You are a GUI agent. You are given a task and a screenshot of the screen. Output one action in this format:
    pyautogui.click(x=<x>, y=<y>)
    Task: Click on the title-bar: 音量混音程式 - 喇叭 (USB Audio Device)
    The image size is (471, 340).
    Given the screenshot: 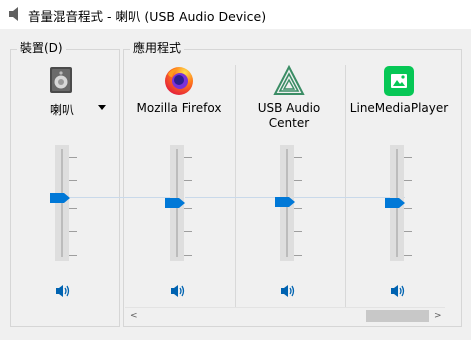 What is the action you would take?
    pyautogui.click(x=235, y=14)
    